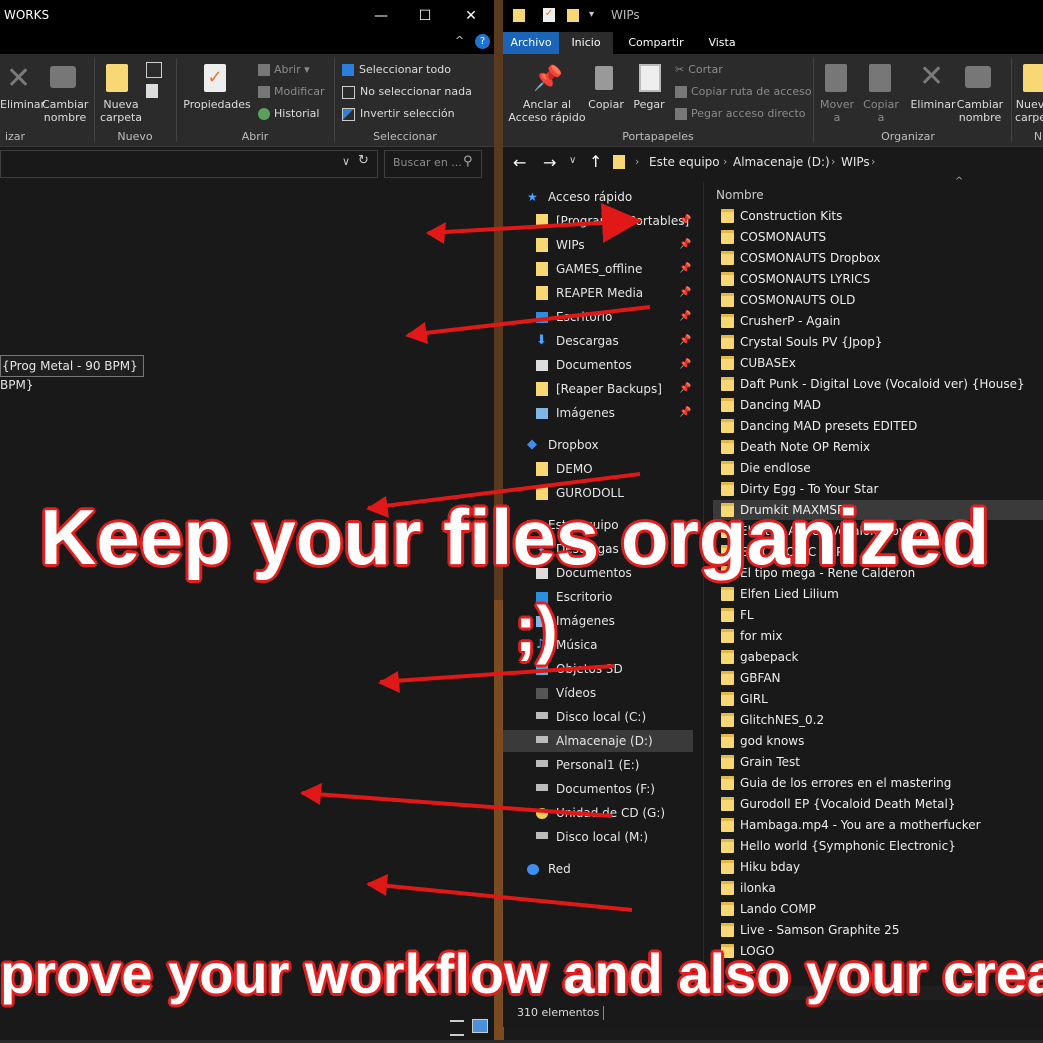 The height and width of the screenshot is (1043, 1043). I want to click on up-arrow-icon: ↑, so click(595, 161).